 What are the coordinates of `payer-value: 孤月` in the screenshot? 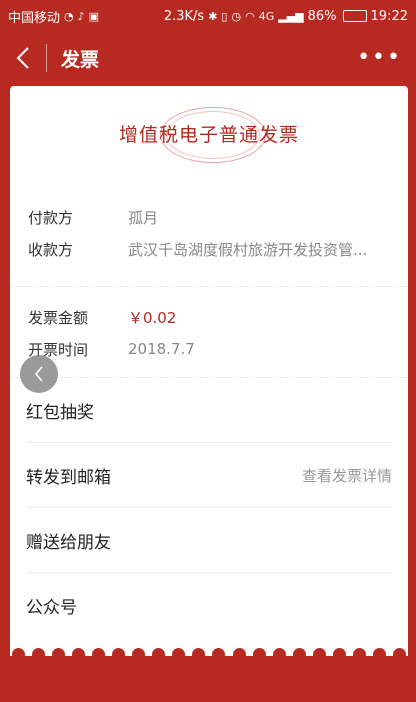 It's located at (143, 217).